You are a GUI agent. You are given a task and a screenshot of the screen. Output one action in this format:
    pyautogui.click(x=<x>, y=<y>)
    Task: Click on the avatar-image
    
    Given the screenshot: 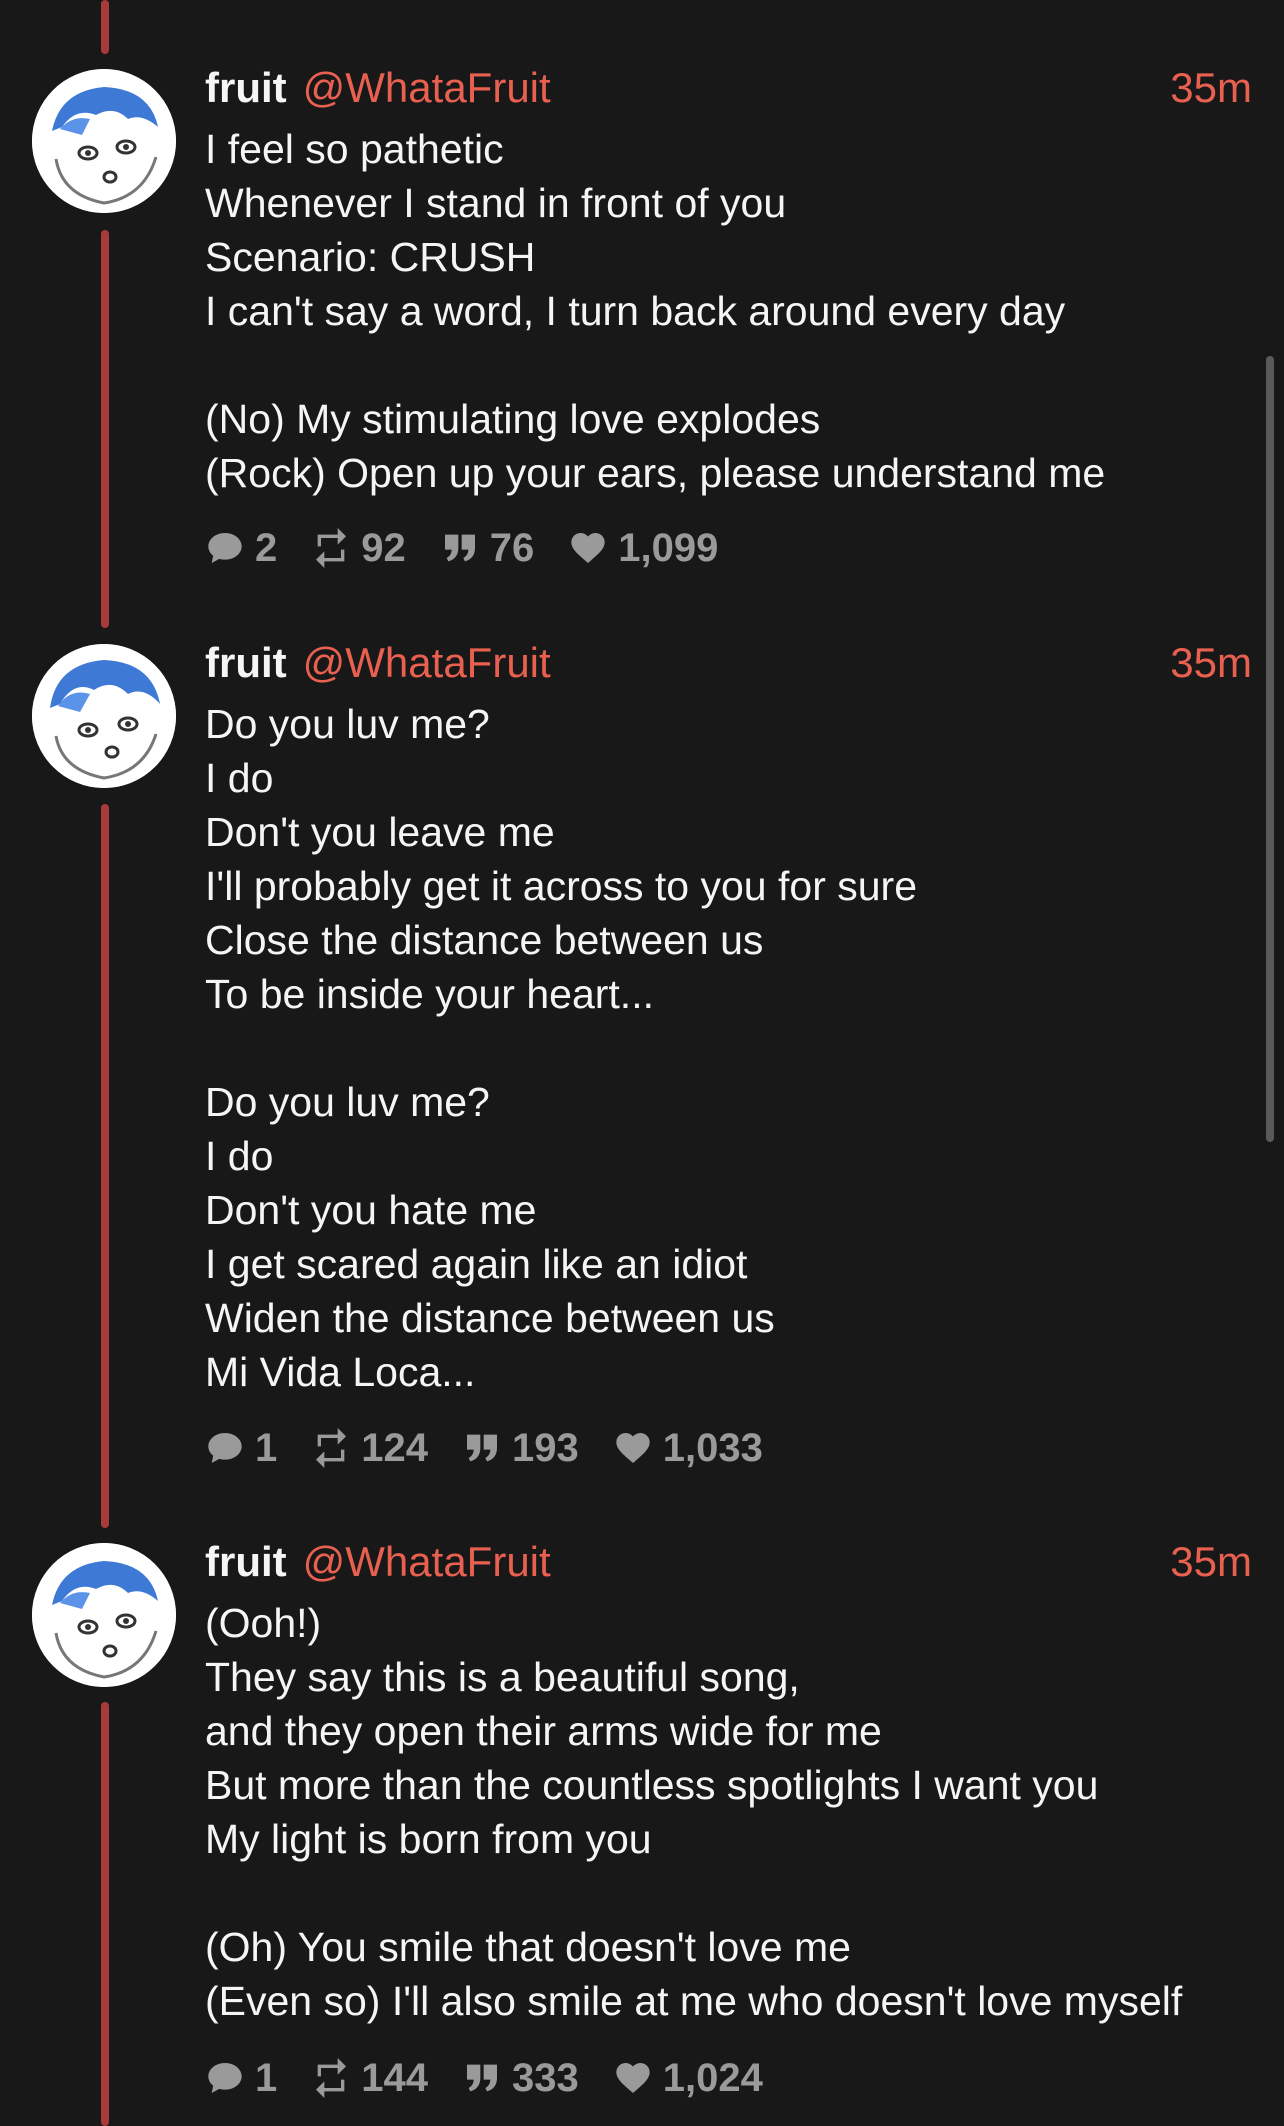 What is the action you would take?
    pyautogui.click(x=104, y=1615)
    